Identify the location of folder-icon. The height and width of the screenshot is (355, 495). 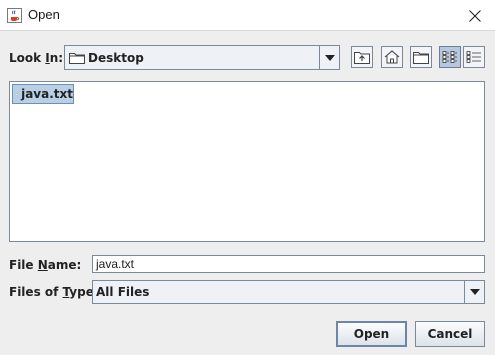
(77, 58).